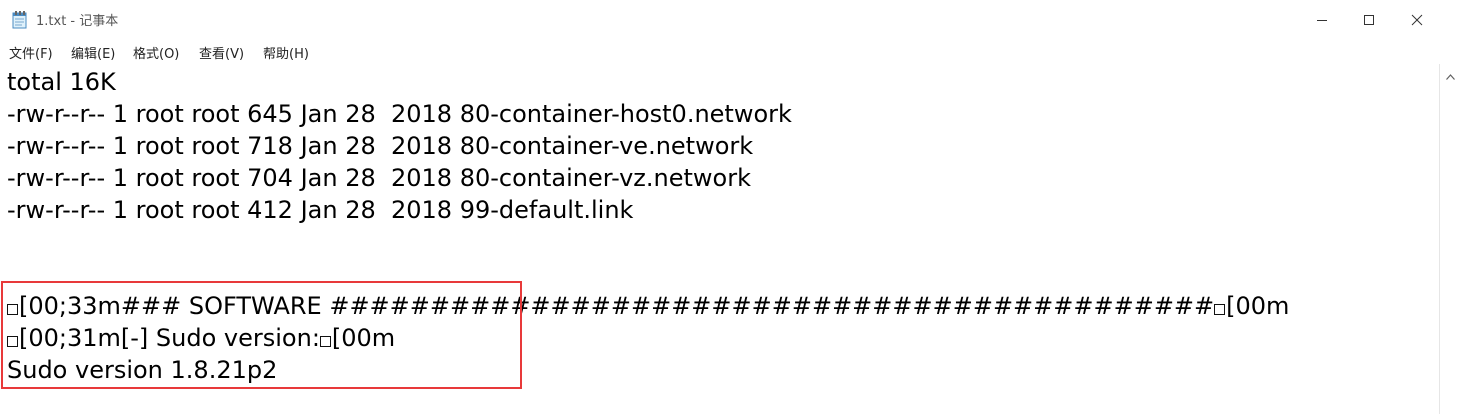 Image resolution: width=1461 pixels, height=414 pixels. I want to click on window-title: 1.txt - 记事本, so click(77, 21).